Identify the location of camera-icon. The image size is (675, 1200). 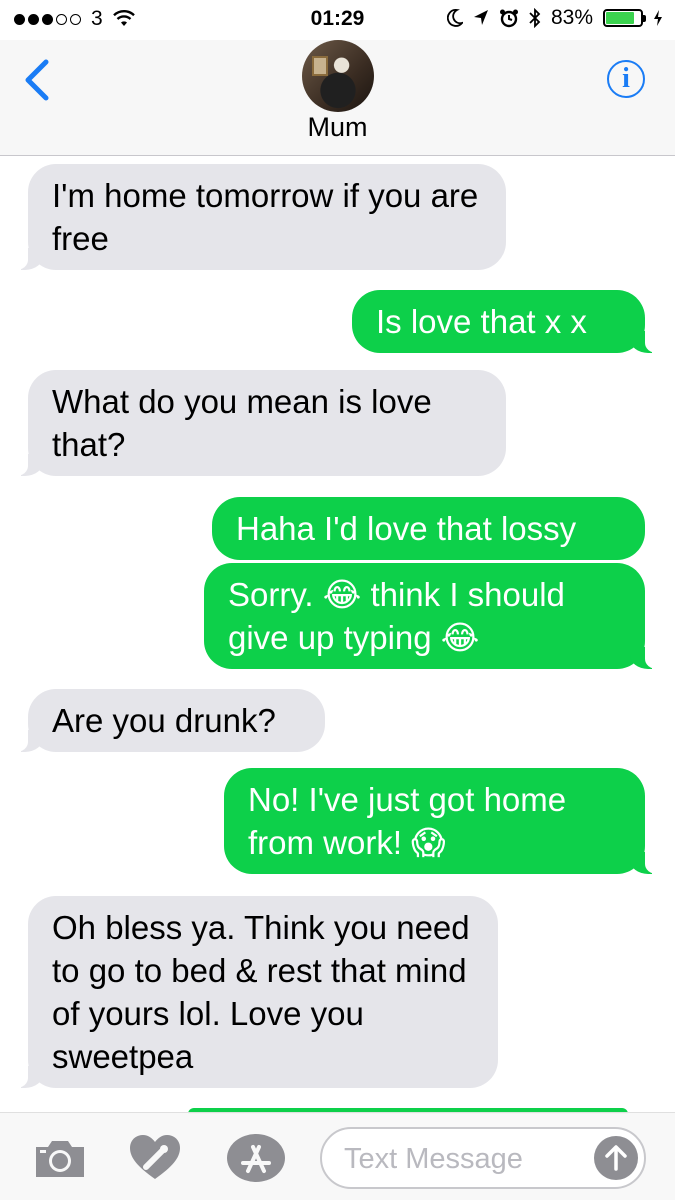
(60, 1158).